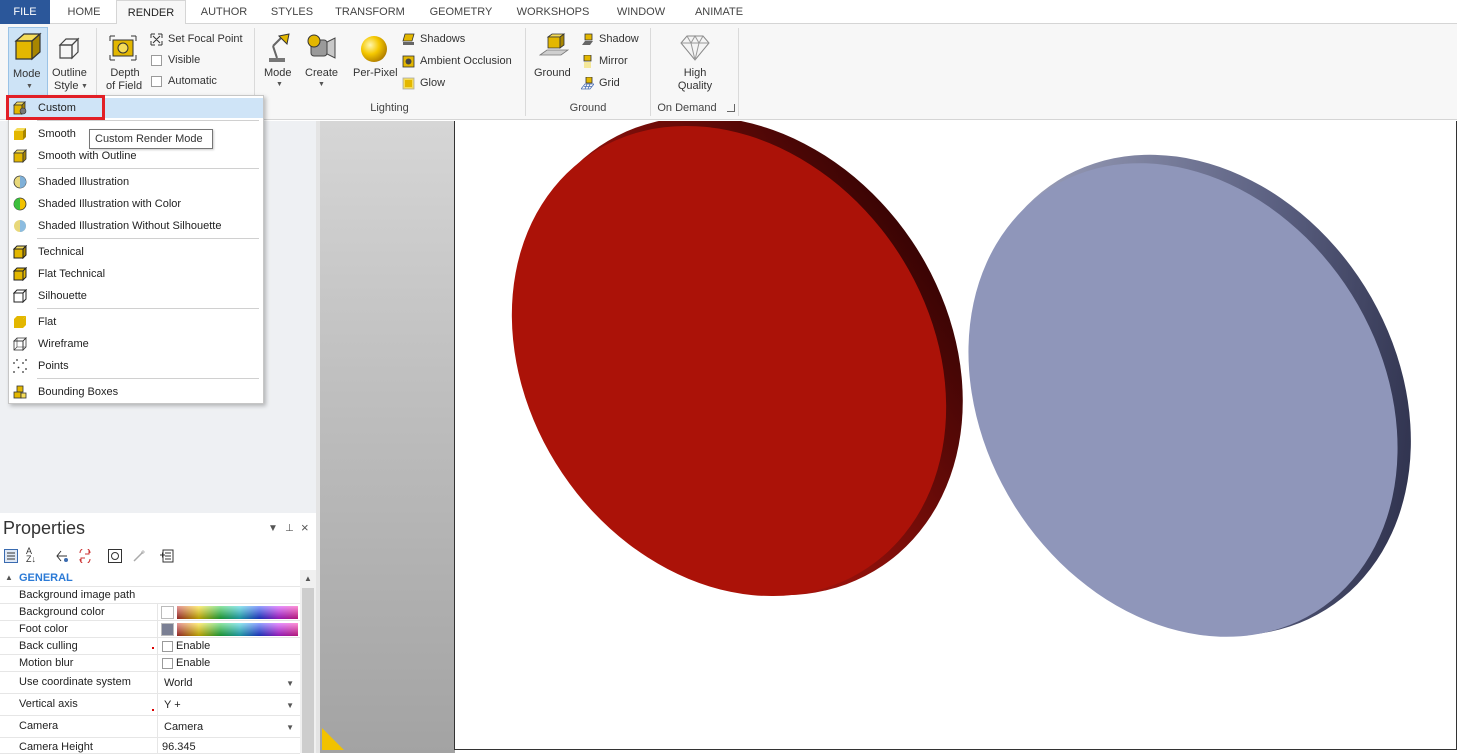 The width and height of the screenshot is (1457, 754). Describe the element at coordinates (20, 204) in the screenshot. I see `shaded-color-icon` at that location.